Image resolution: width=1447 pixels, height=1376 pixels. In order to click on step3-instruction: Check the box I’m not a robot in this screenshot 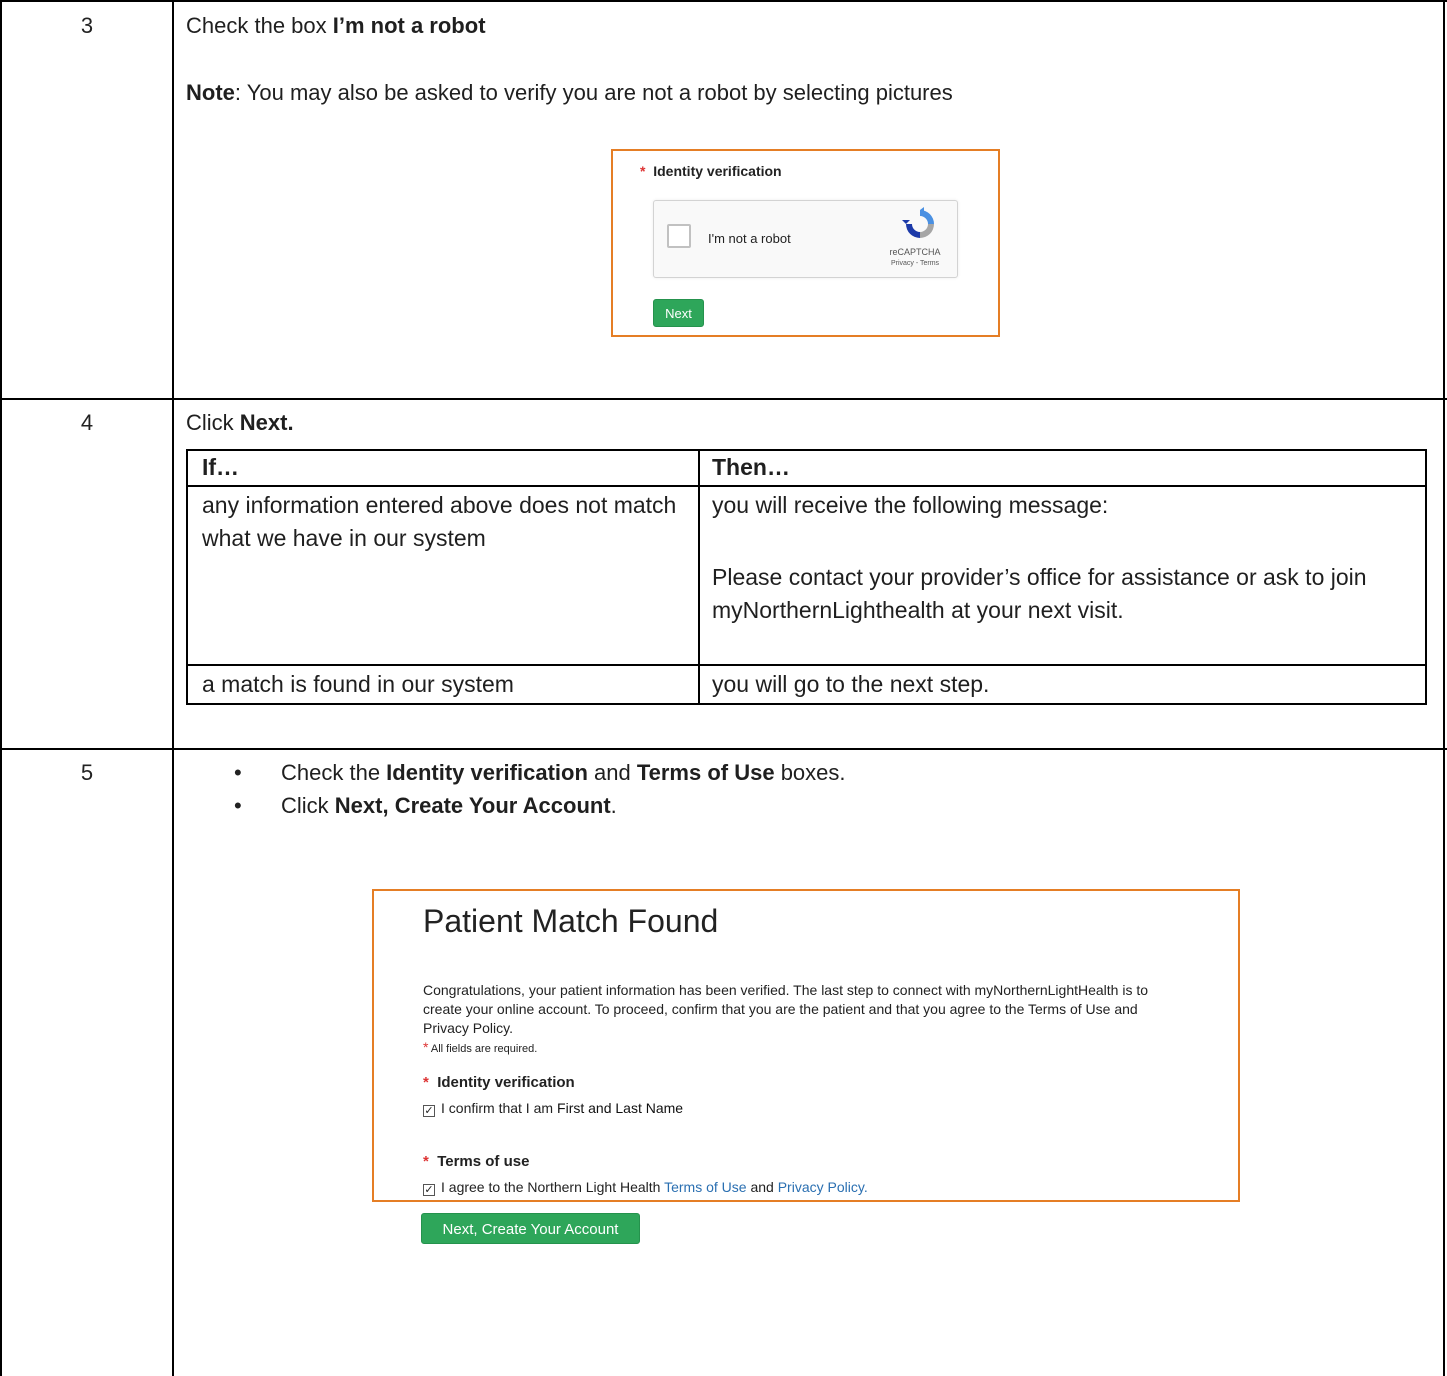, I will do `click(336, 26)`.